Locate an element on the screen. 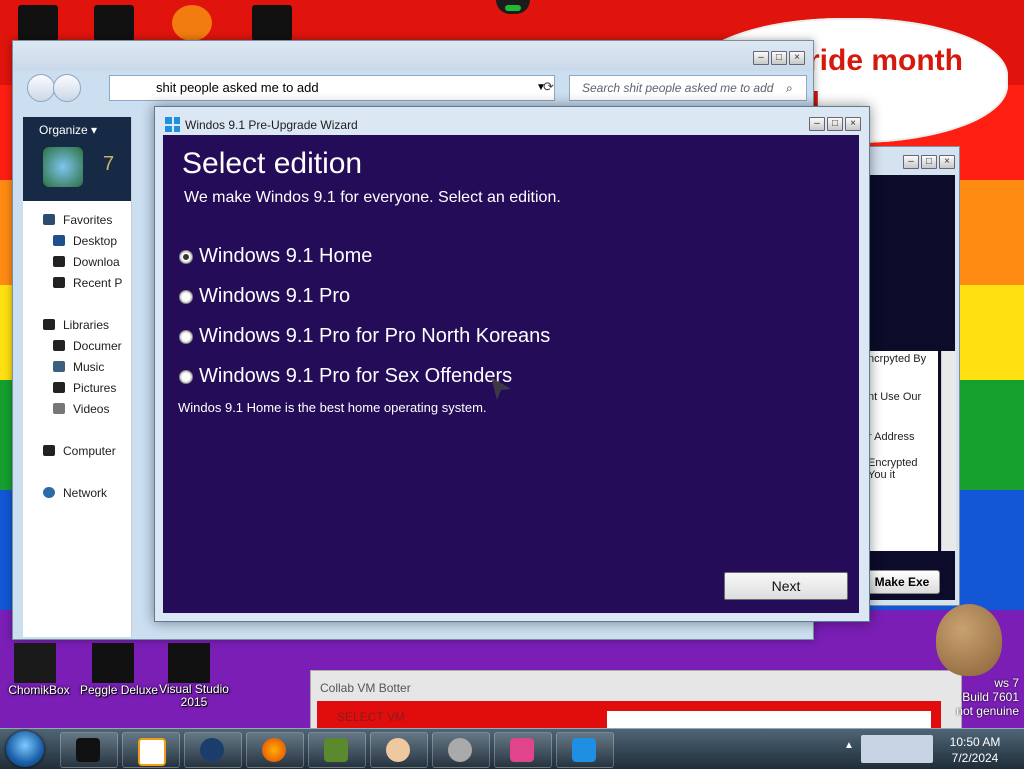 The height and width of the screenshot is (769, 1024). speech-bubble-text: ride month is located at coordinates (885, 60).